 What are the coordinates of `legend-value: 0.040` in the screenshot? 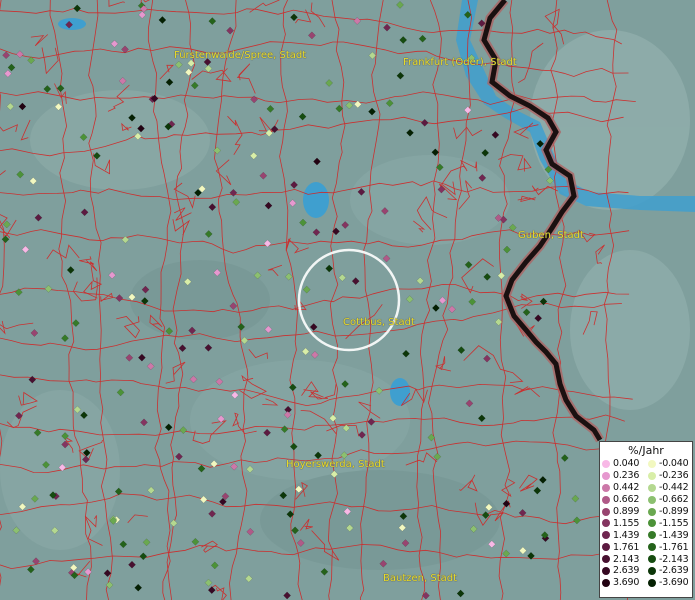 It's located at (626, 464).